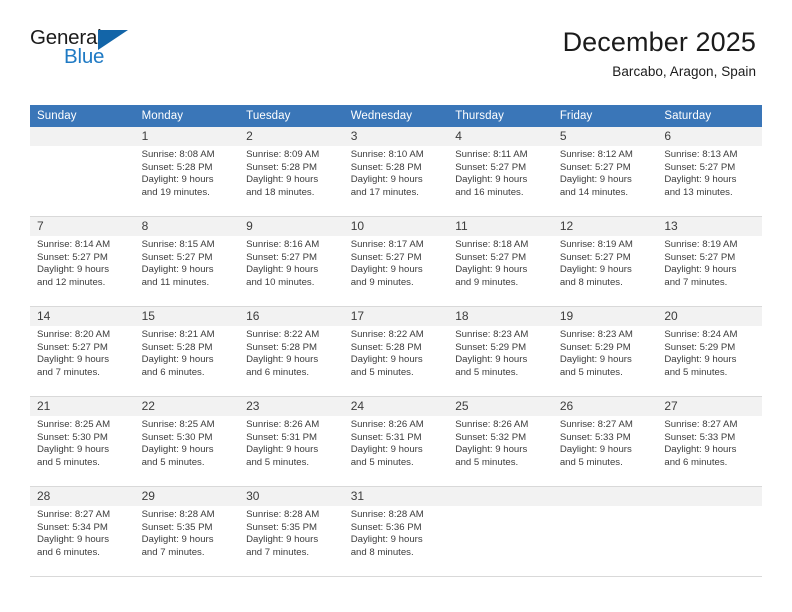  Describe the element at coordinates (82, 226) in the screenshot. I see `day-number: 7` at that location.